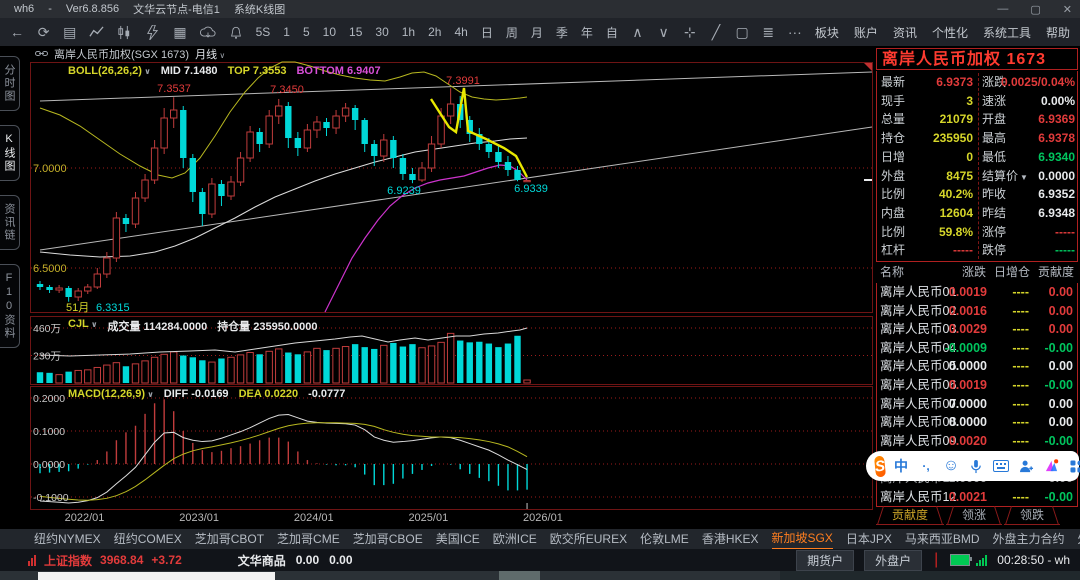  I want to click on quote-row-最新: 最新 6.9373 涨跌 0.0025/0.04%, so click(978, 82).